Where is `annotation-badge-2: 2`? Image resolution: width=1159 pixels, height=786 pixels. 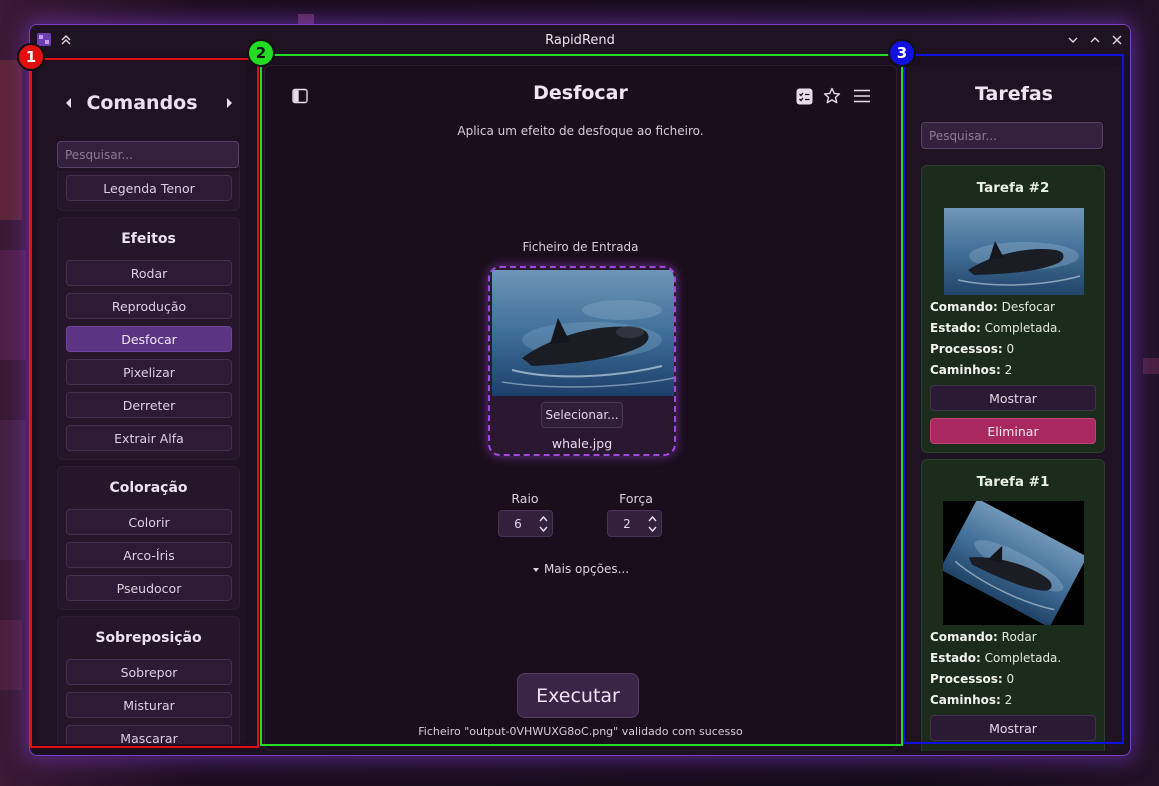 annotation-badge-2: 2 is located at coordinates (261, 53).